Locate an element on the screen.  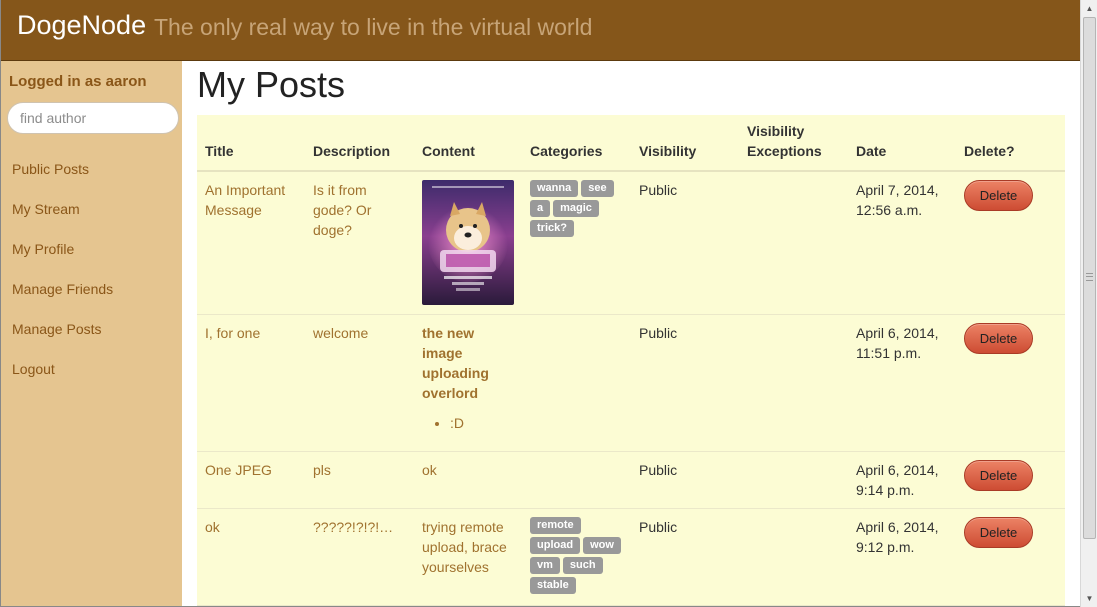
category-tag: upload is located at coordinates (555, 545).